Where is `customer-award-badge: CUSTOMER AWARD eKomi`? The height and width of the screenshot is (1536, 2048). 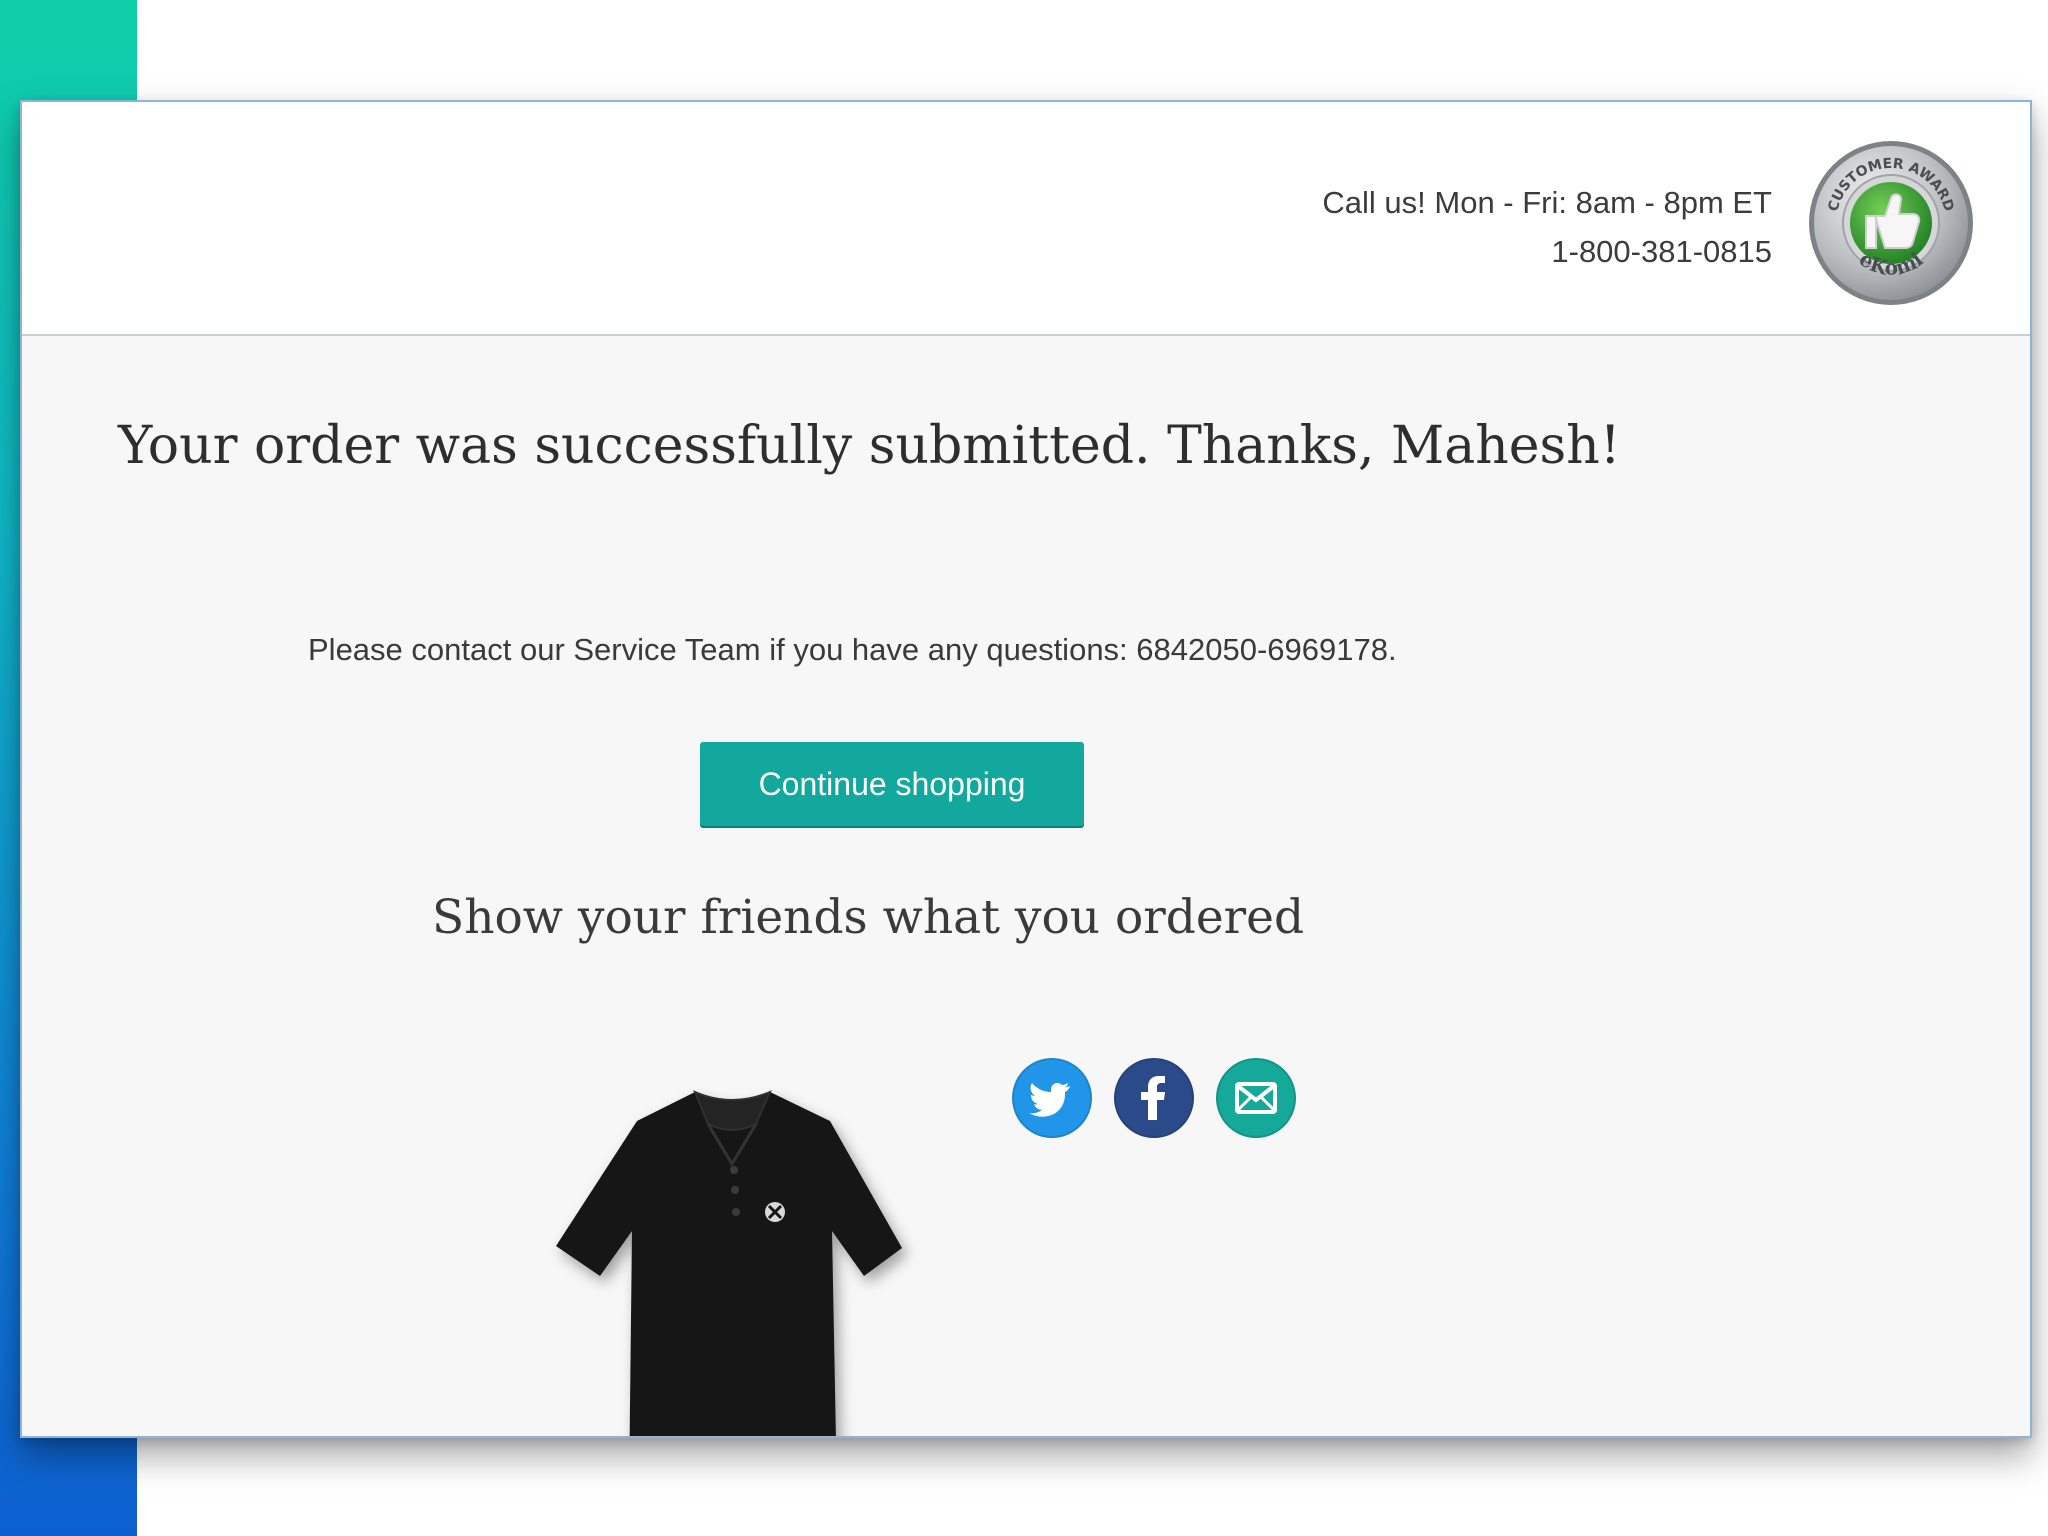
customer-award-badge: CUSTOMER AWARD eKomi is located at coordinates (1891, 223).